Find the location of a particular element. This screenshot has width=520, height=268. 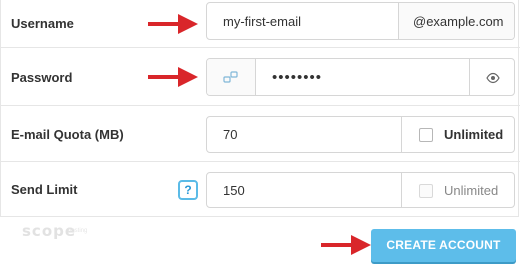

send-limit-unlimited-option: Unlimited is located at coordinates (457, 190).